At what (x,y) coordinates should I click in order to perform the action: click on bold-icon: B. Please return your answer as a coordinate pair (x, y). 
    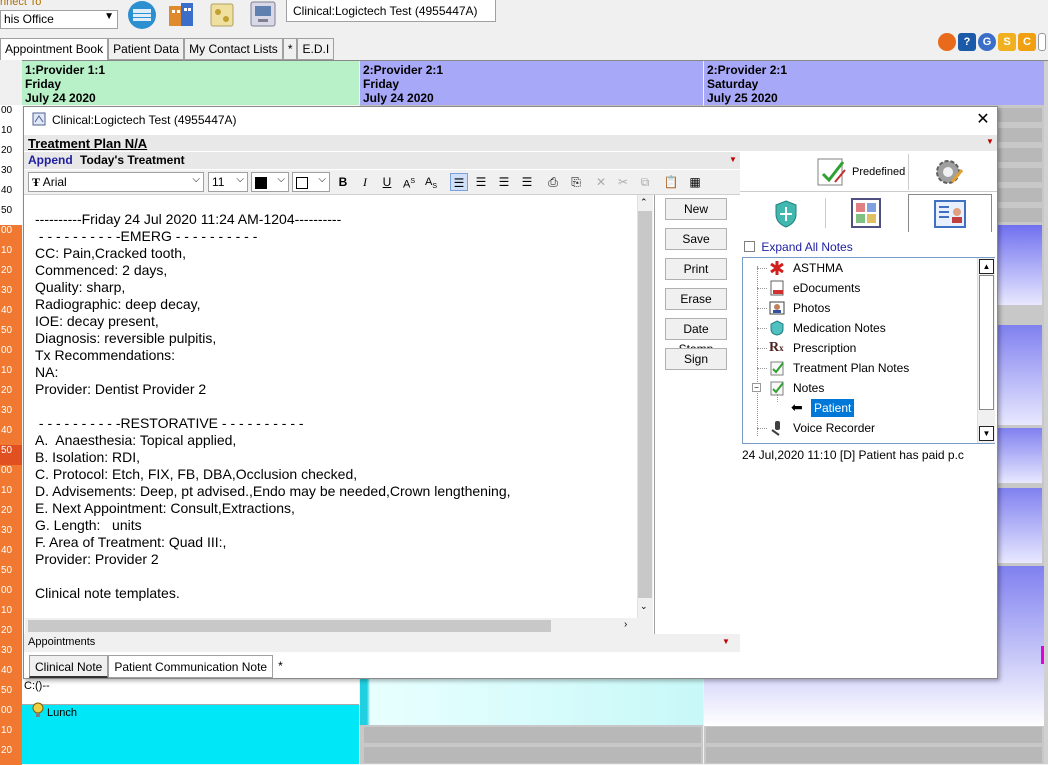
    Looking at the image, I should click on (343, 182).